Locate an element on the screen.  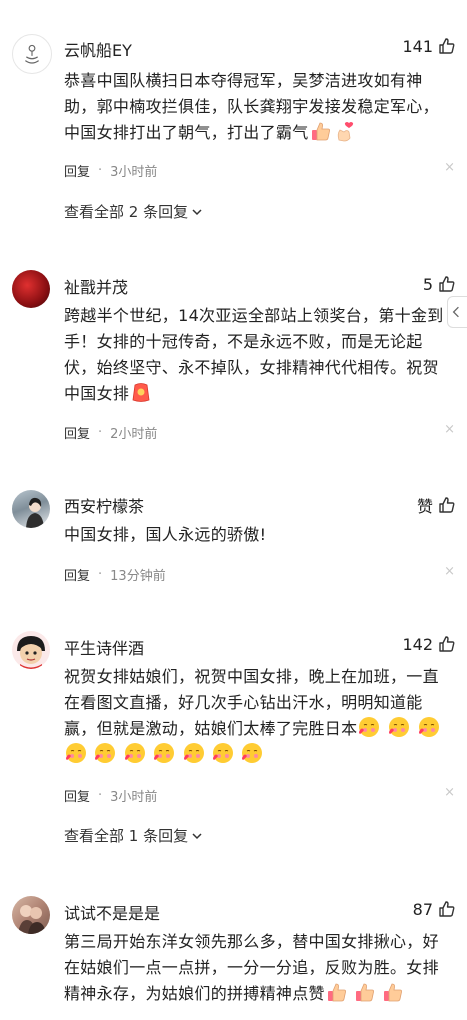
like-count: 141 is located at coordinates (417, 46).